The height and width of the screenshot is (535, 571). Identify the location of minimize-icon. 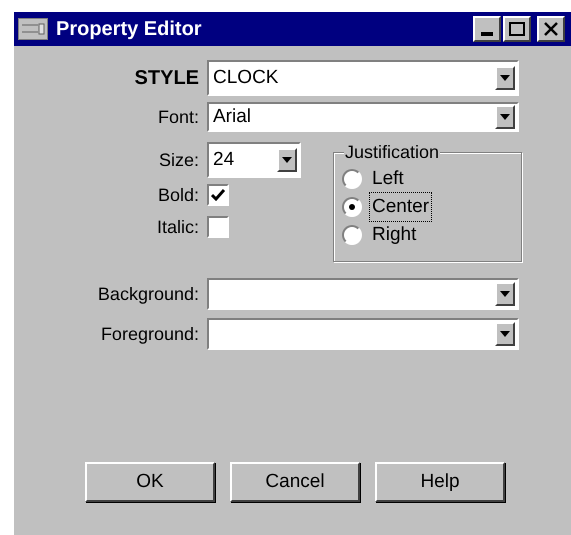
(487, 34).